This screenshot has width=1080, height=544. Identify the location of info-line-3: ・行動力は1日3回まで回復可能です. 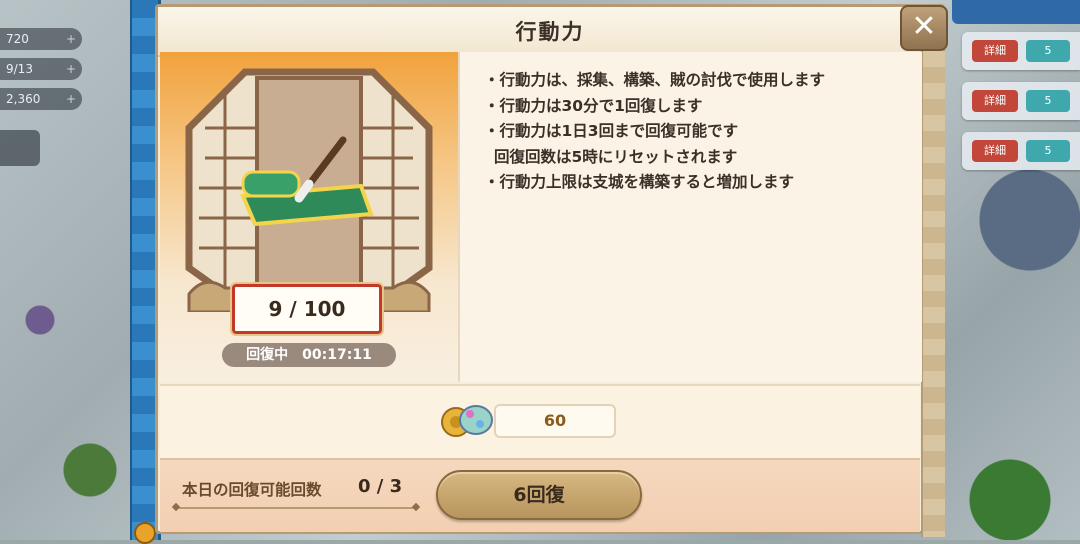
(611, 131).